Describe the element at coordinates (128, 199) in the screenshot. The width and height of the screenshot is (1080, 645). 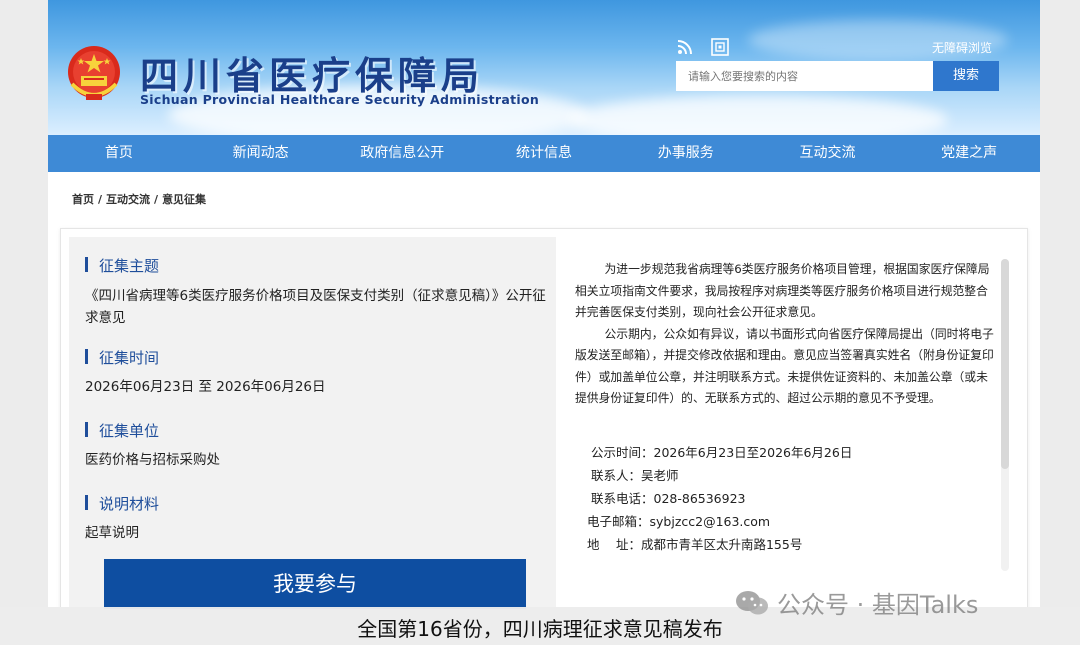
I see `breadcrumb-interaction: 互动交流` at that location.